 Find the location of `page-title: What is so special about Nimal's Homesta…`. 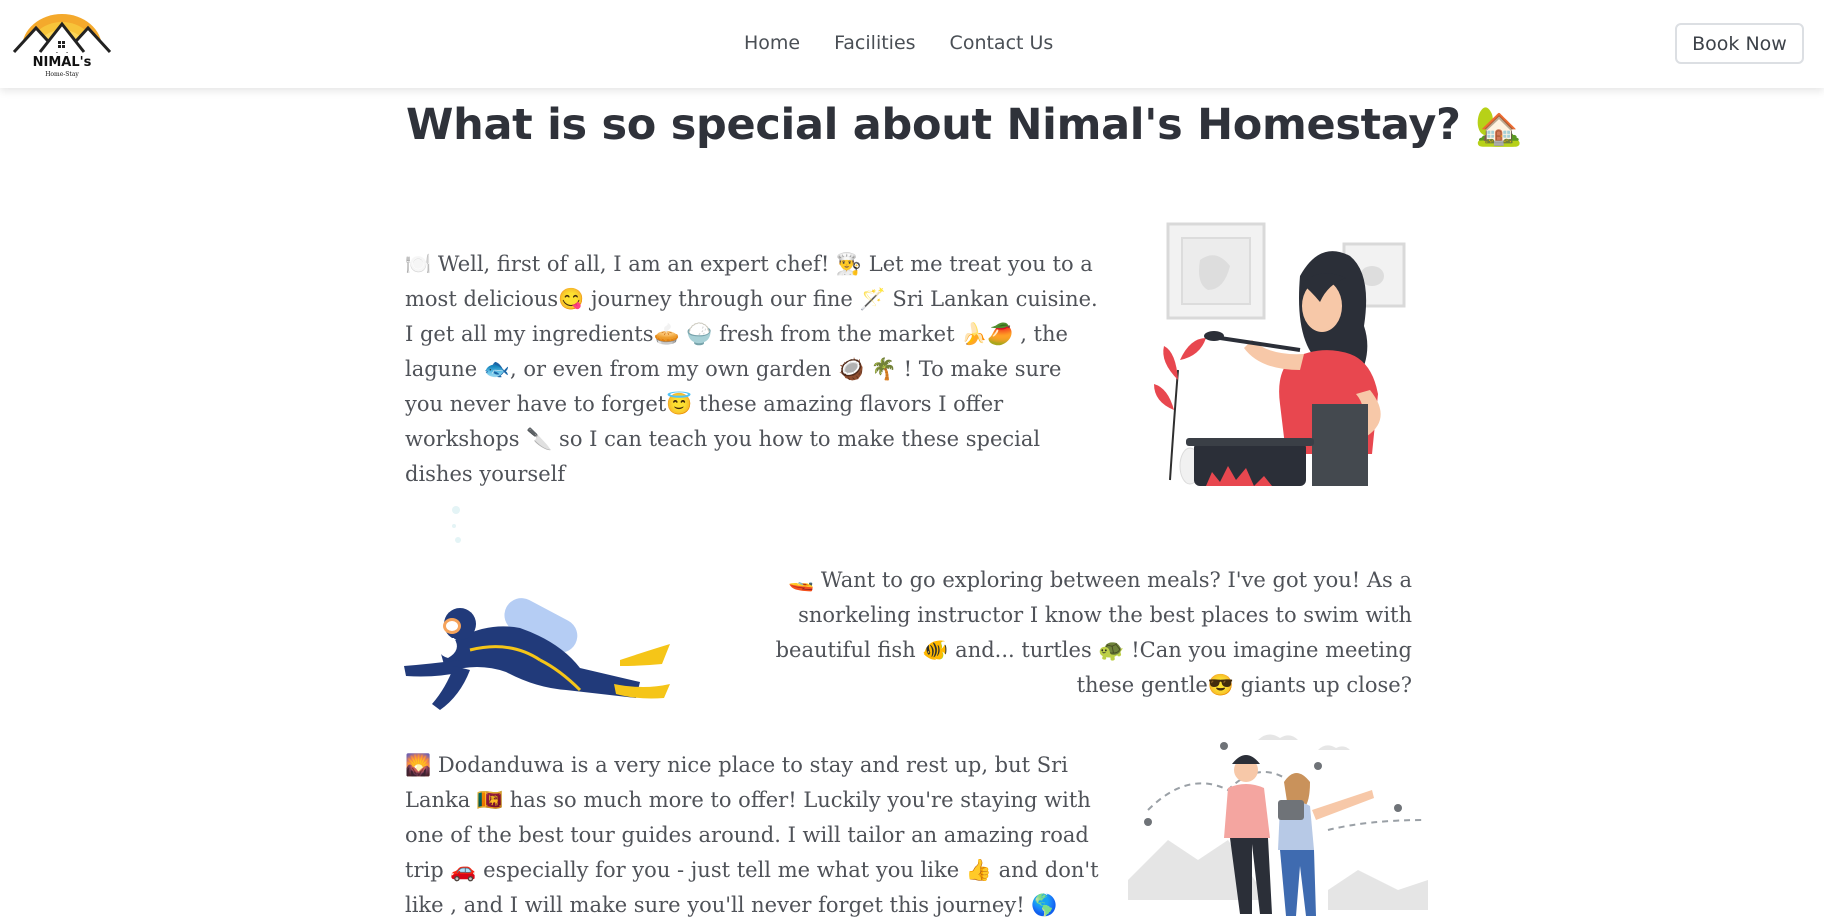

page-title: What is so special about Nimal's Homesta… is located at coordinates (964, 125).